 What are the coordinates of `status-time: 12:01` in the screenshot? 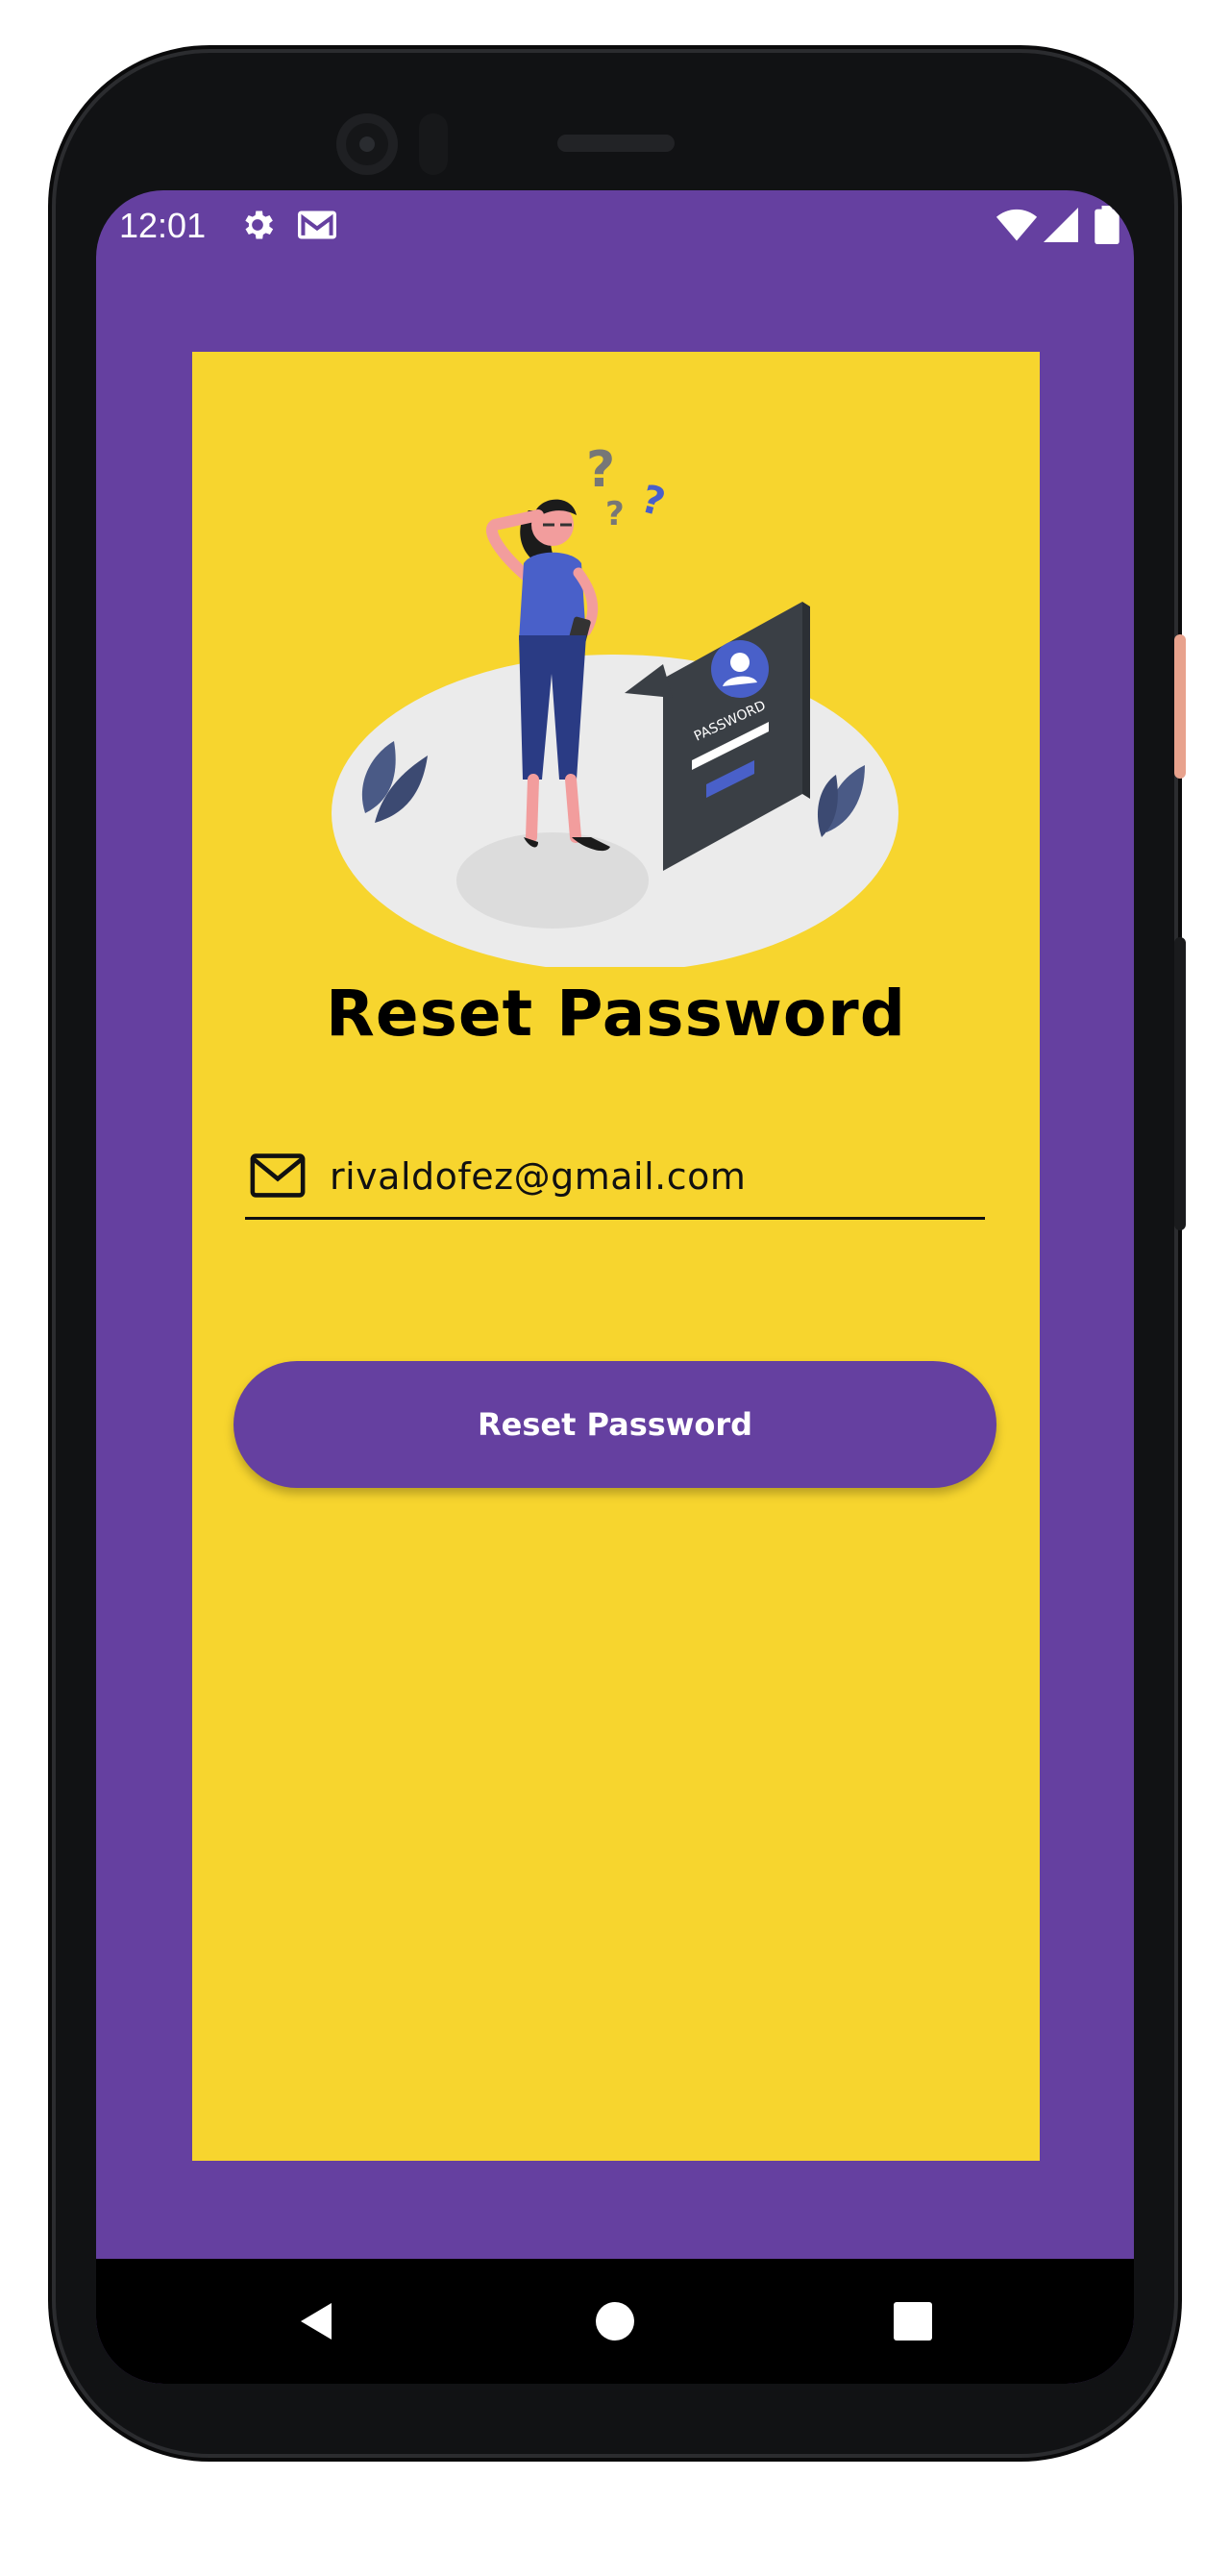 It's located at (163, 225).